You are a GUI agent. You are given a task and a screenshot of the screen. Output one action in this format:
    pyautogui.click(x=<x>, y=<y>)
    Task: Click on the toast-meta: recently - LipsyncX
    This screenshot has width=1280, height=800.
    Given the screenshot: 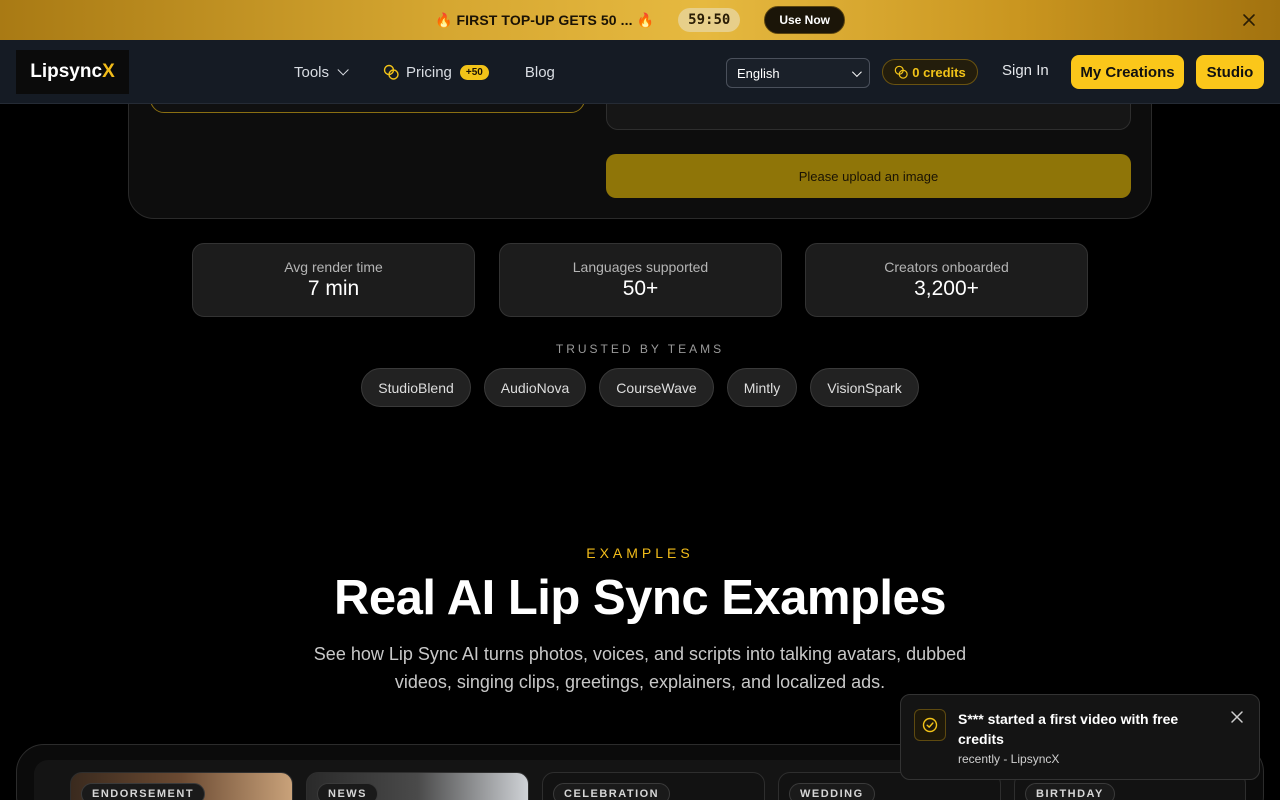 What is the action you would take?
    pyautogui.click(x=1009, y=759)
    